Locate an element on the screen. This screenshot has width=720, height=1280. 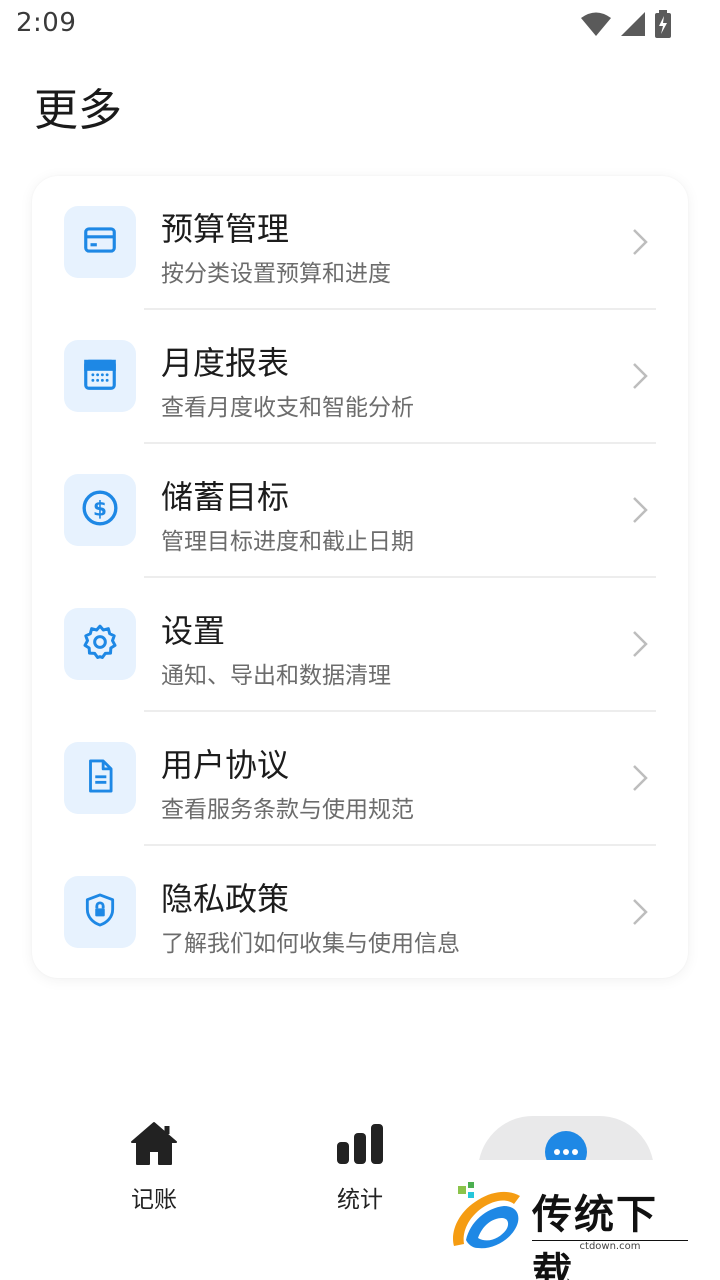
menu-item-monthly-report: 月度报表 查看月度收支和智能分析 is located at coordinates (360, 377).